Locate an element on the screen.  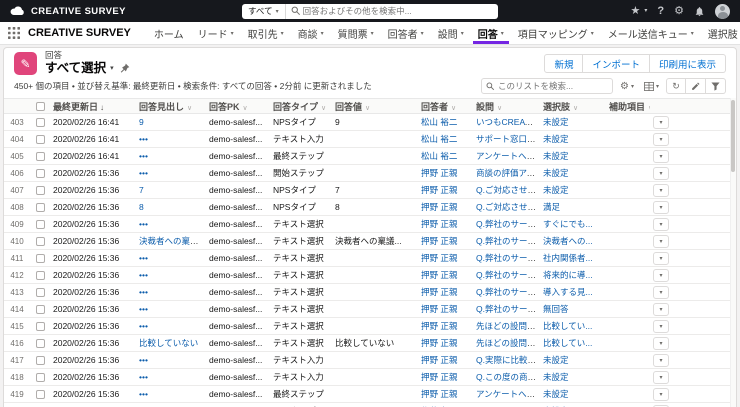
pin-icon is located at coordinates (125, 68).